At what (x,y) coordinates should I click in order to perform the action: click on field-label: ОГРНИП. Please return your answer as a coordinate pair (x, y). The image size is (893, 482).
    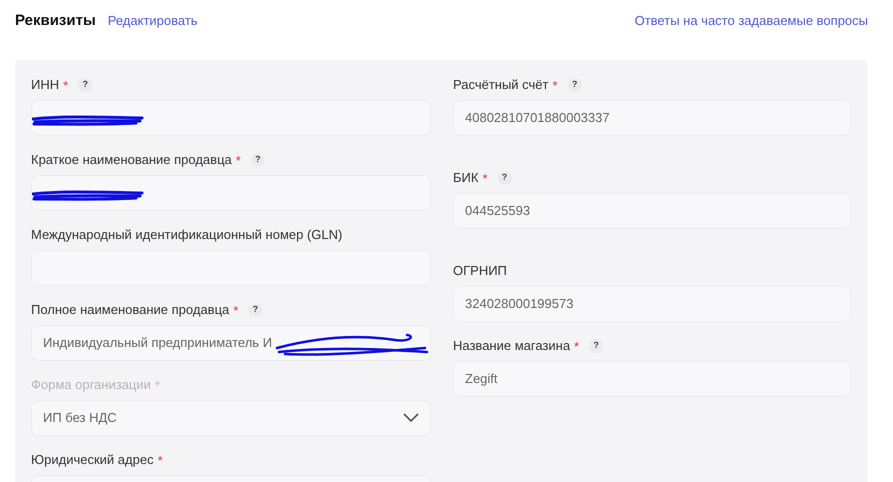
    Looking at the image, I should click on (480, 271).